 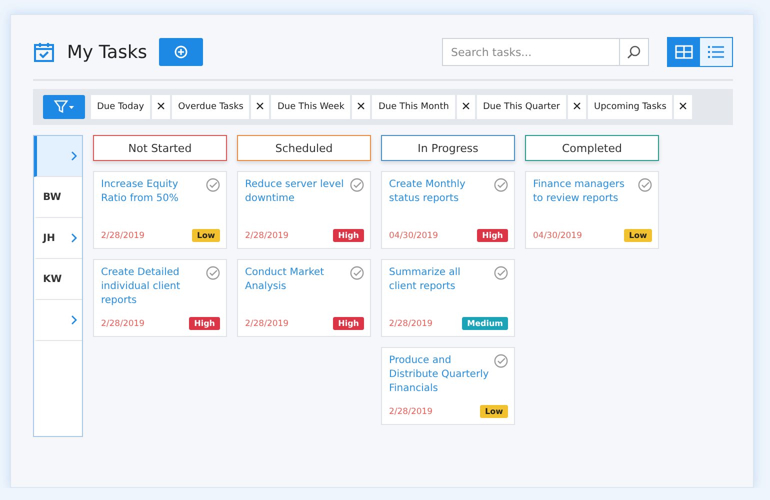 What do you see at coordinates (448, 210) in the screenshot?
I see `task-card: Create Monthly status reports 04/30/2019 High` at bounding box center [448, 210].